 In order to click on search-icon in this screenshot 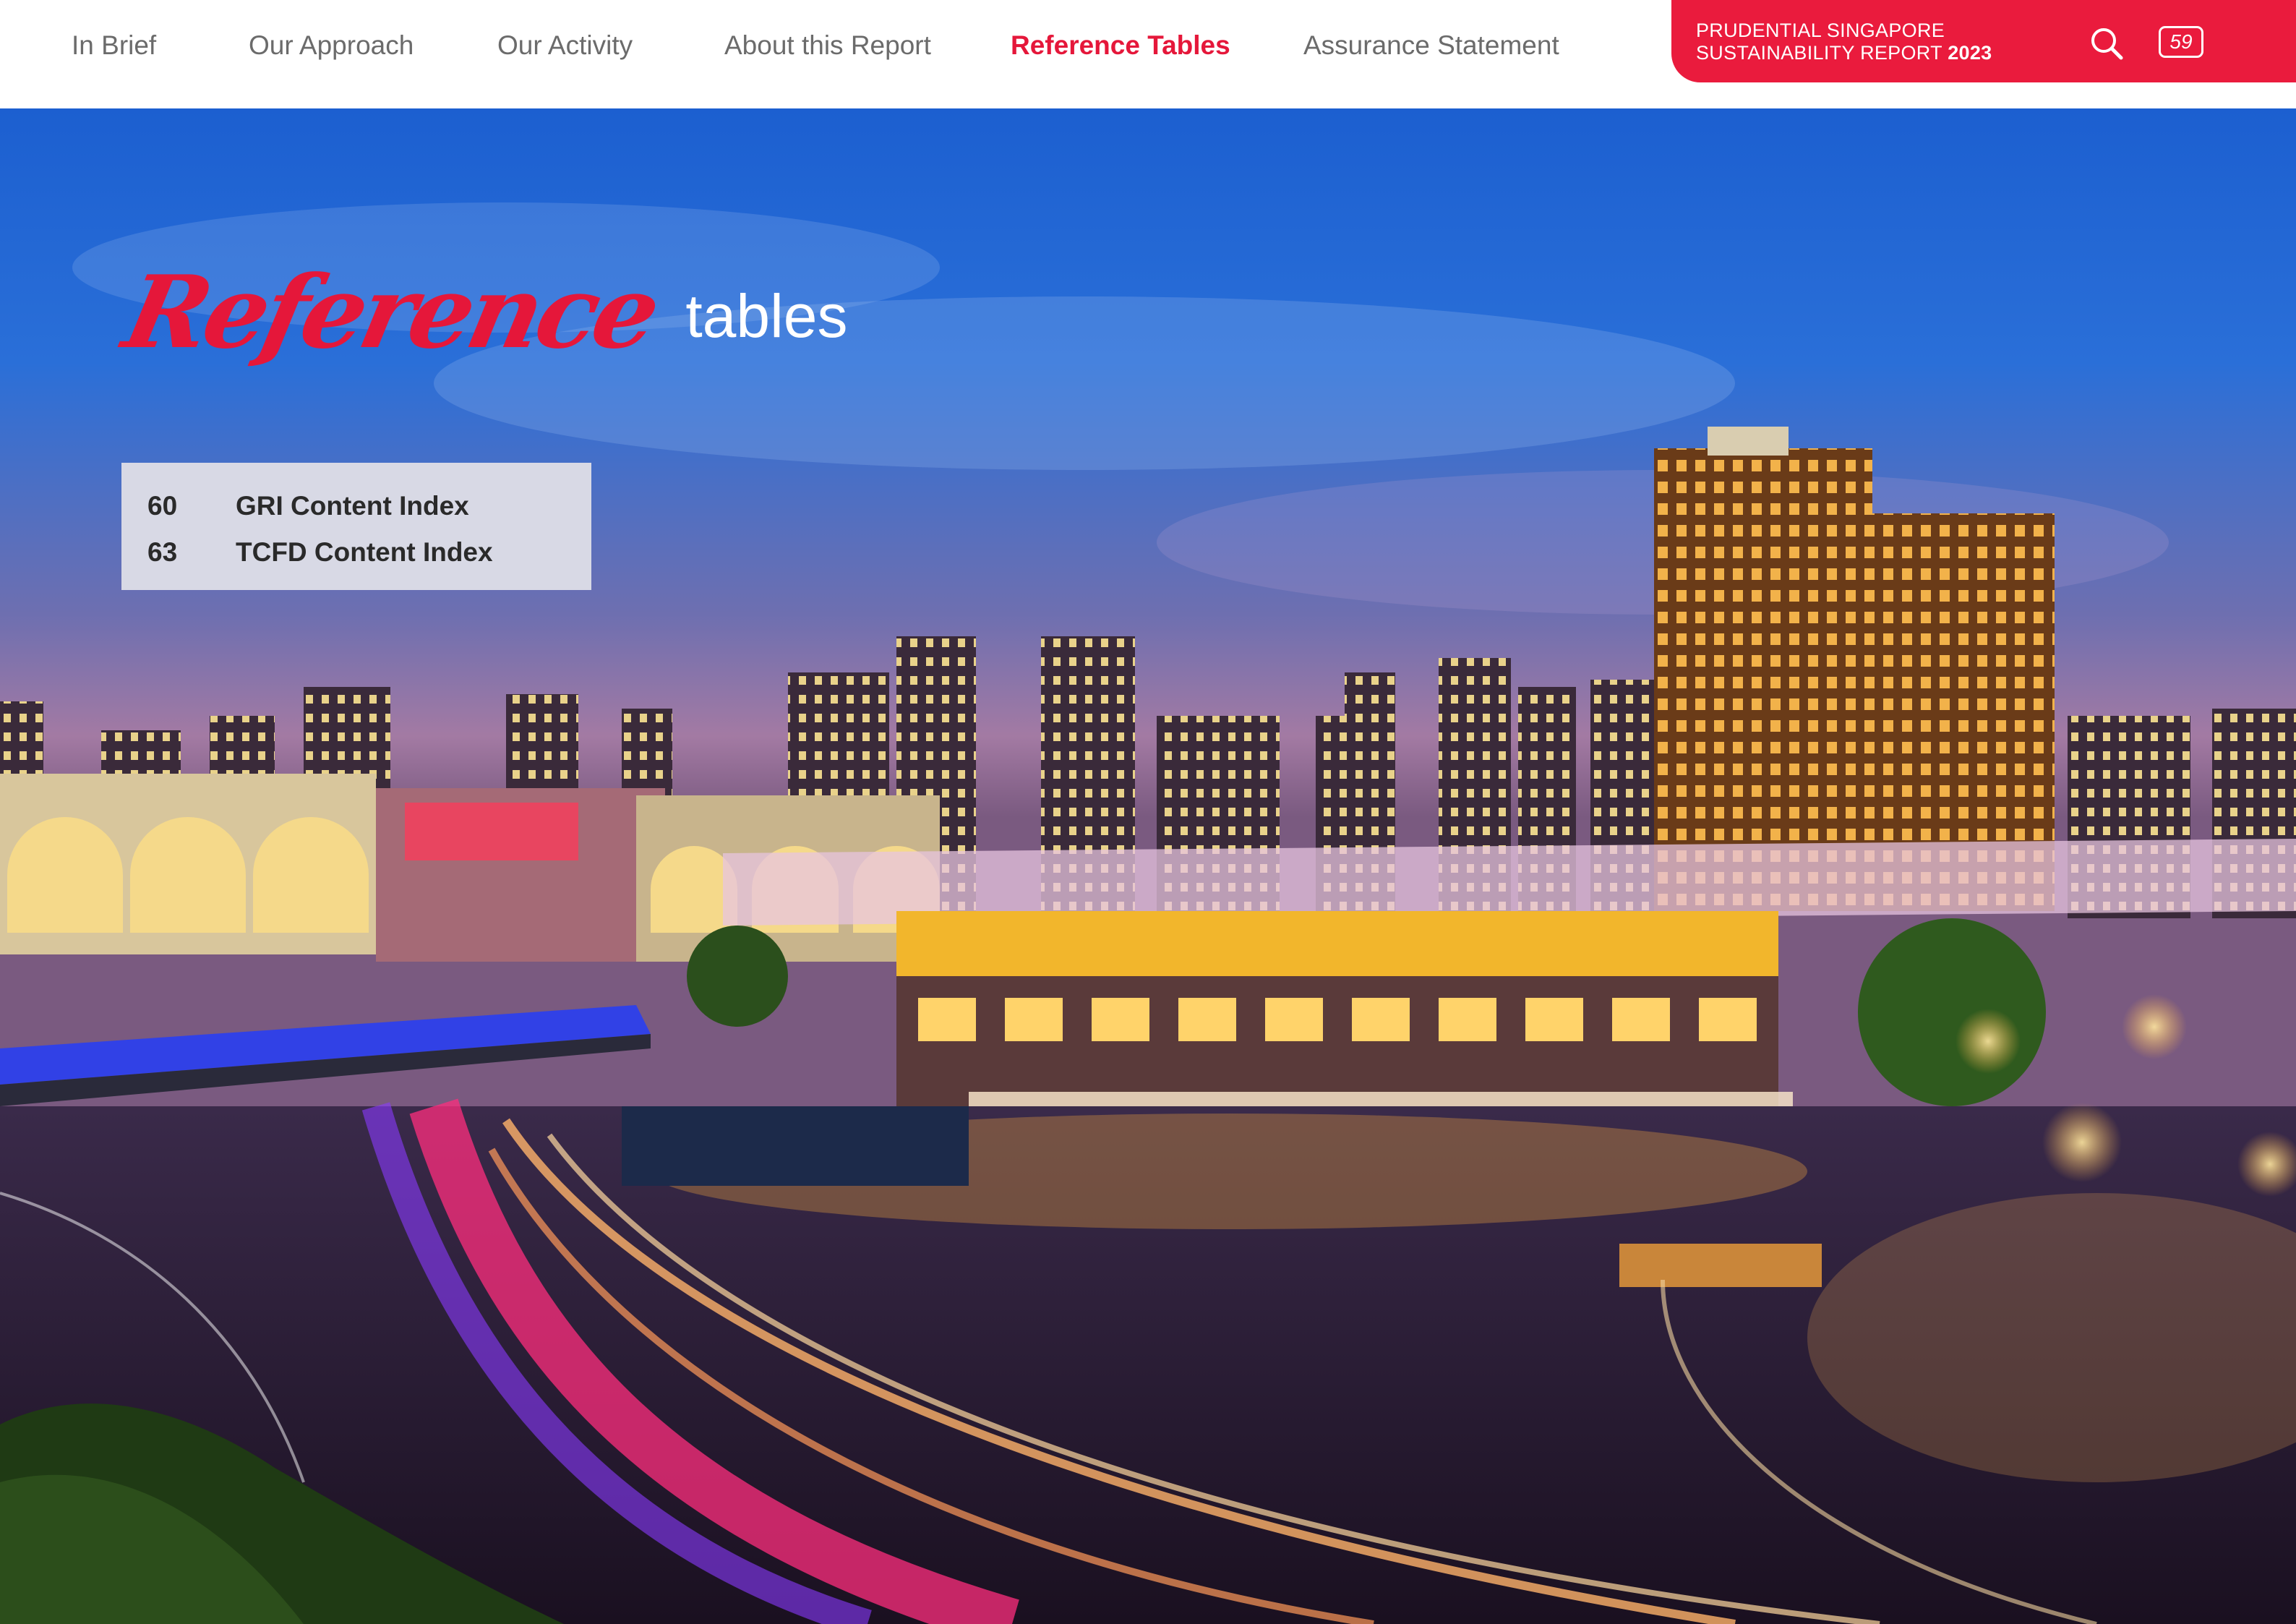, I will do `click(2107, 44)`.